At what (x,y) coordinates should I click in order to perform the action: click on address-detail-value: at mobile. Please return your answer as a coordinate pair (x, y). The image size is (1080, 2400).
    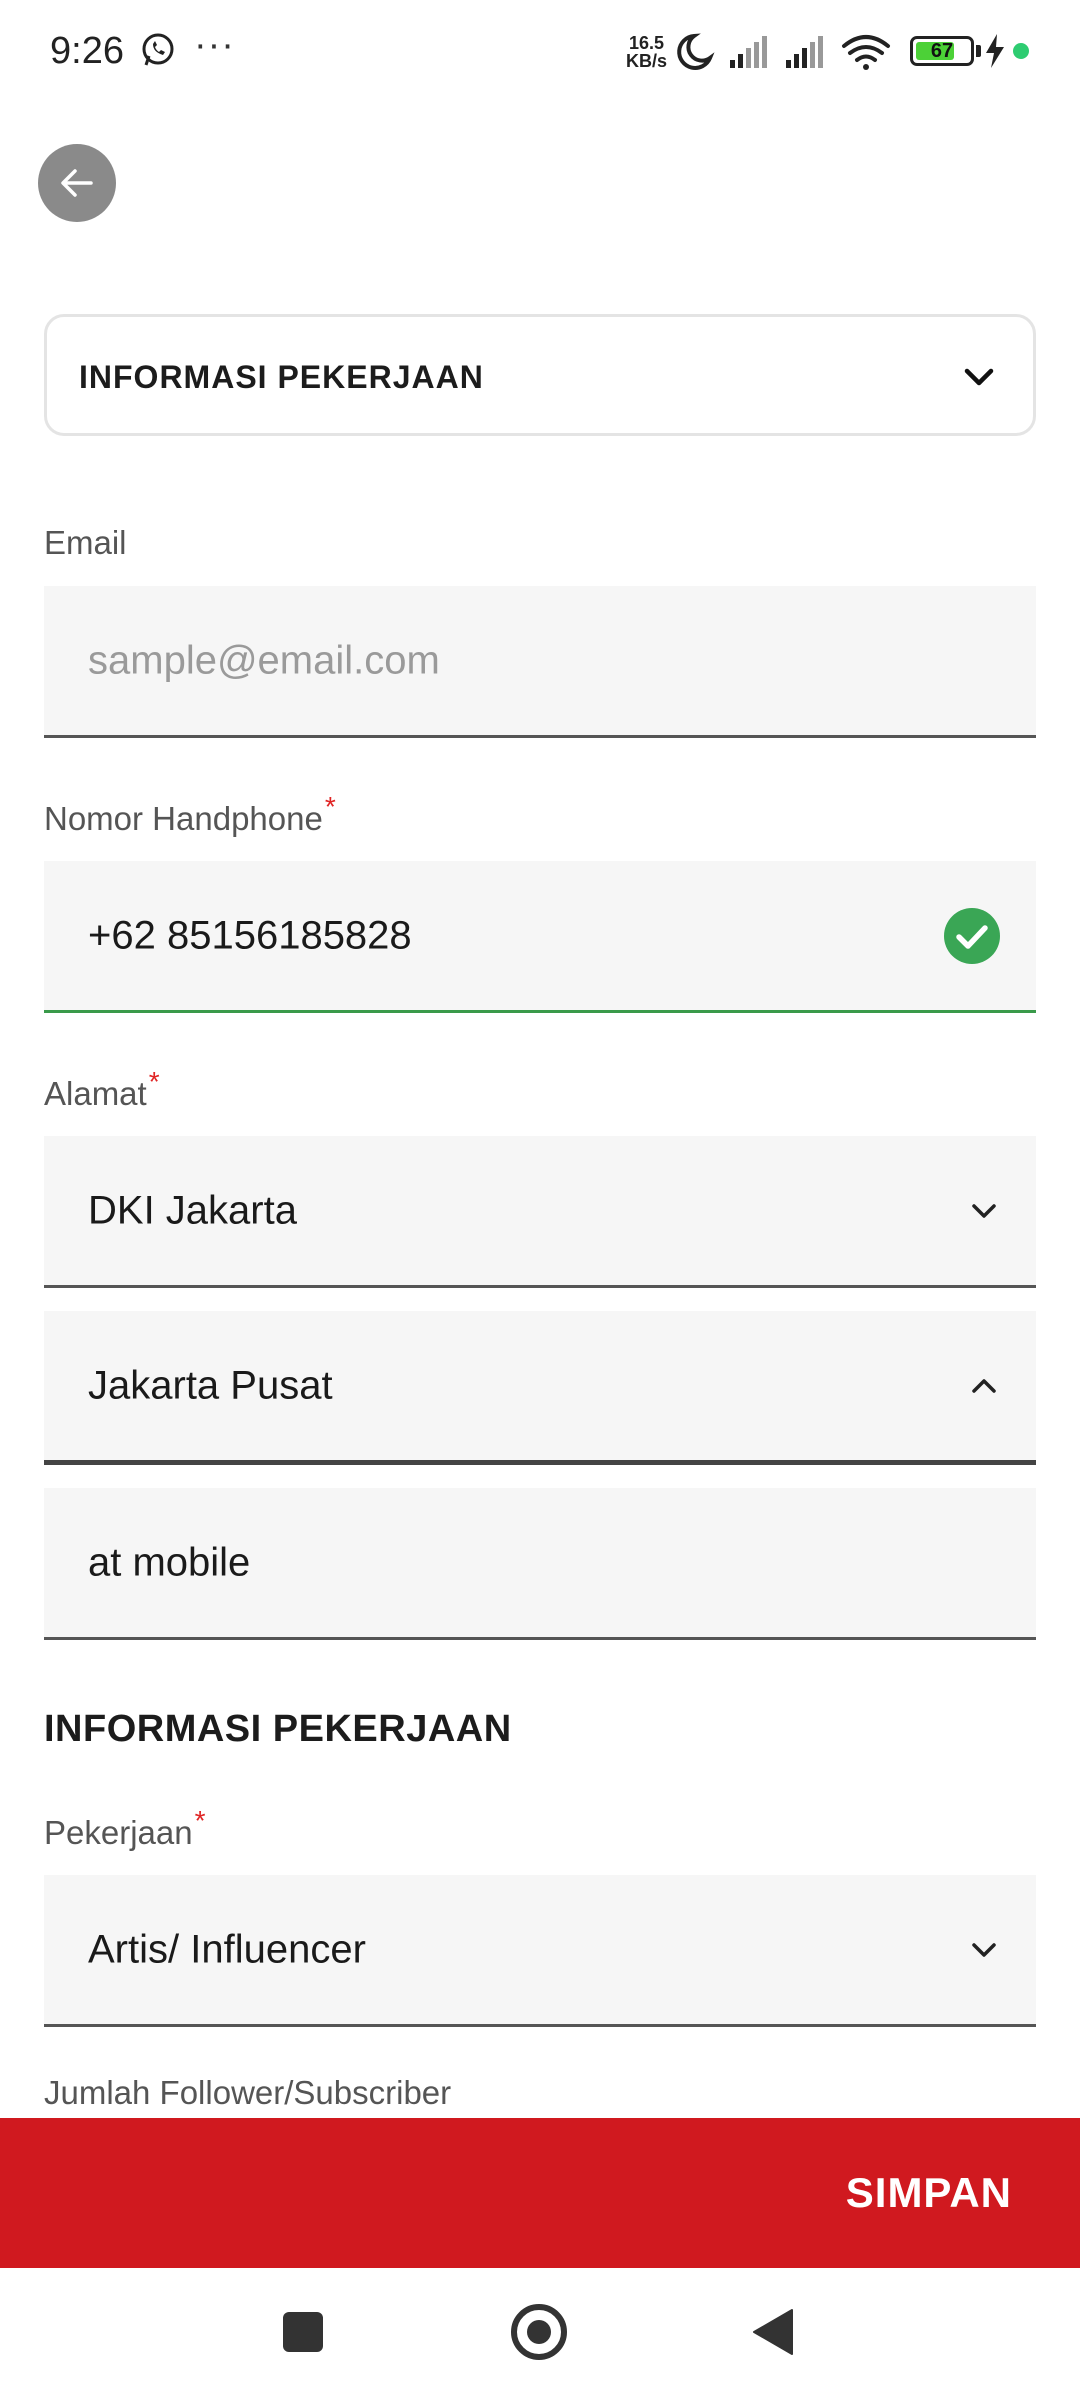
    Looking at the image, I should click on (169, 1562).